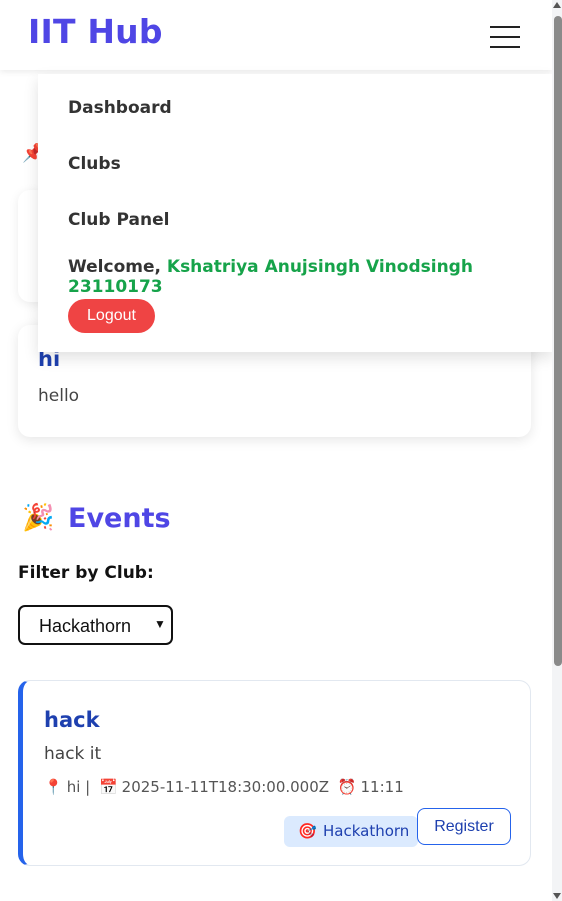 The width and height of the screenshot is (562, 901). Describe the element at coordinates (108, 787) in the screenshot. I see `calendar-icon: 📅` at that location.